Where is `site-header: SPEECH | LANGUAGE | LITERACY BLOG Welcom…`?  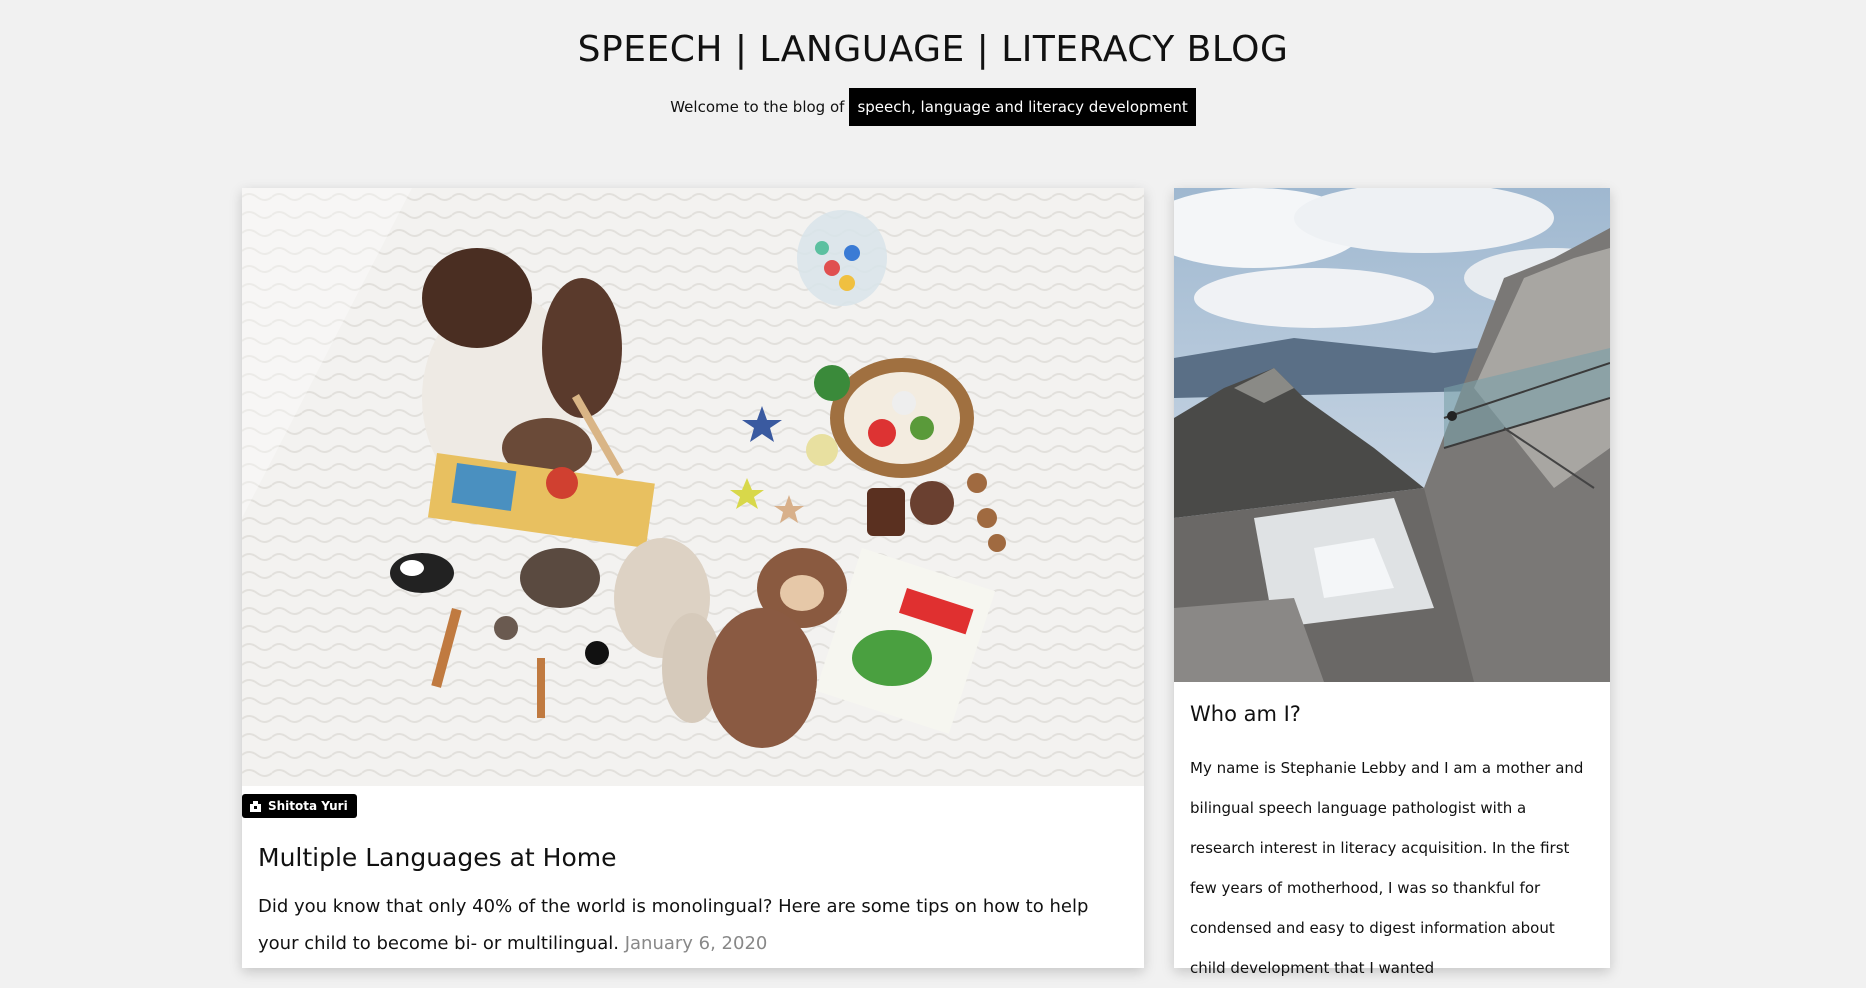
site-header: SPEECH | LANGUAGE | LITERACY BLOG Welcom… is located at coordinates (933, 63).